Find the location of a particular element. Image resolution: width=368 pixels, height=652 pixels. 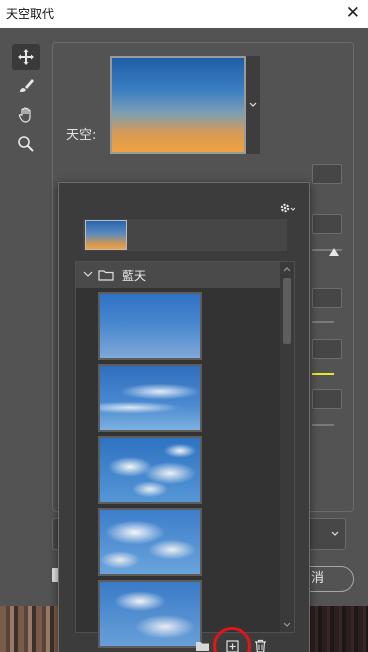

shift-edge-field is located at coordinates (327, 174).